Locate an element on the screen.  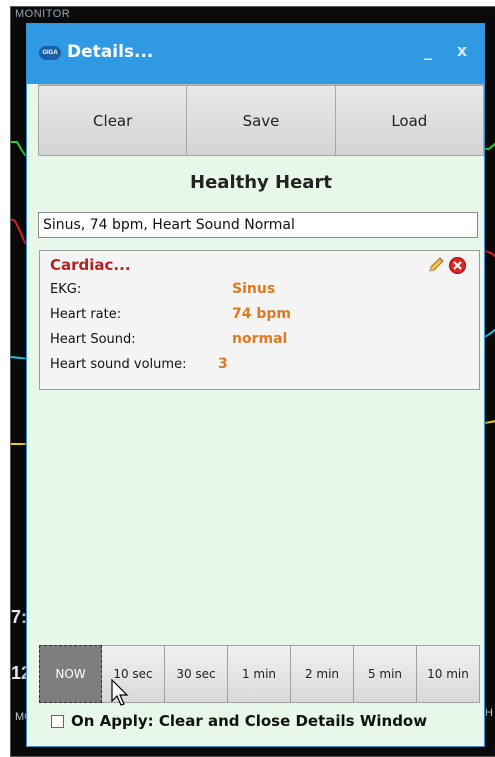
monitor-readout-1: 7: is located at coordinates (19, 617).